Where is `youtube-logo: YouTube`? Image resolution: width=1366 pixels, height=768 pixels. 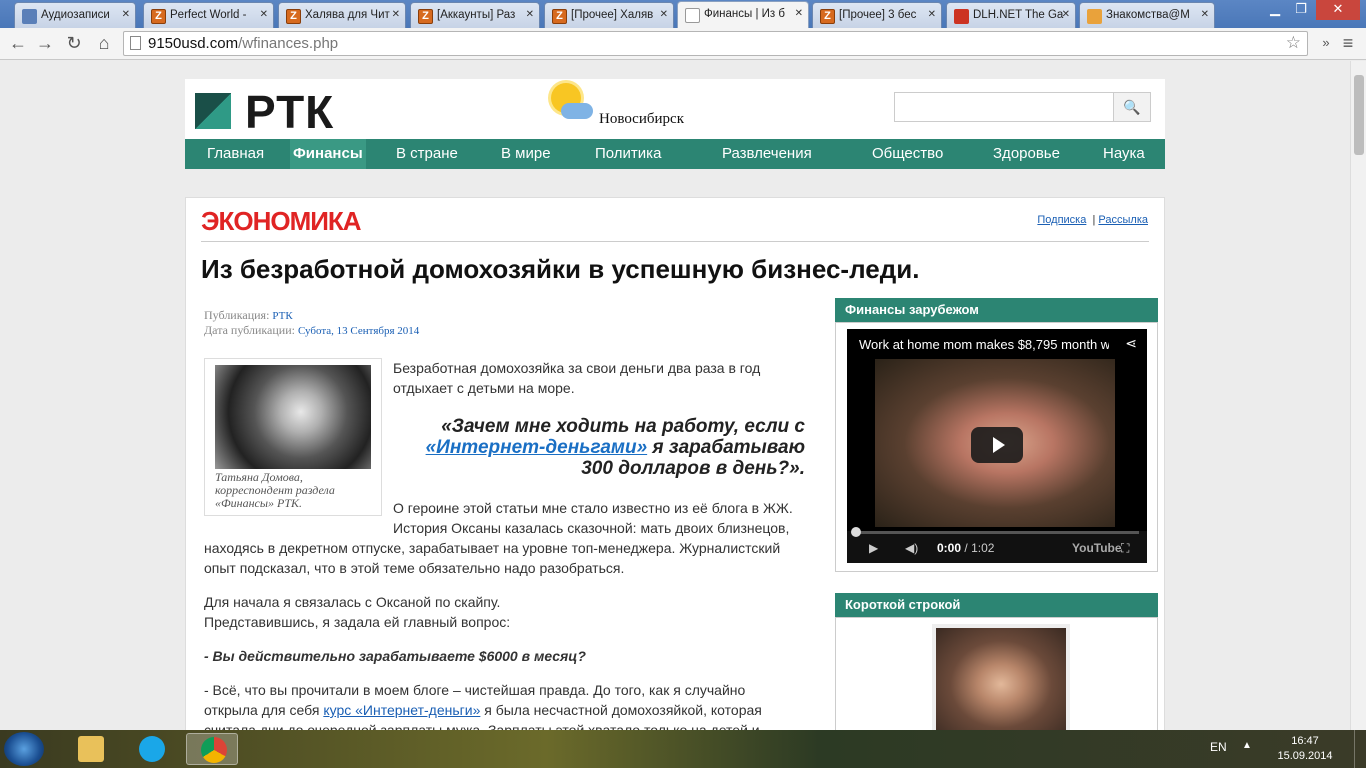 youtube-logo: YouTube is located at coordinates (1097, 548).